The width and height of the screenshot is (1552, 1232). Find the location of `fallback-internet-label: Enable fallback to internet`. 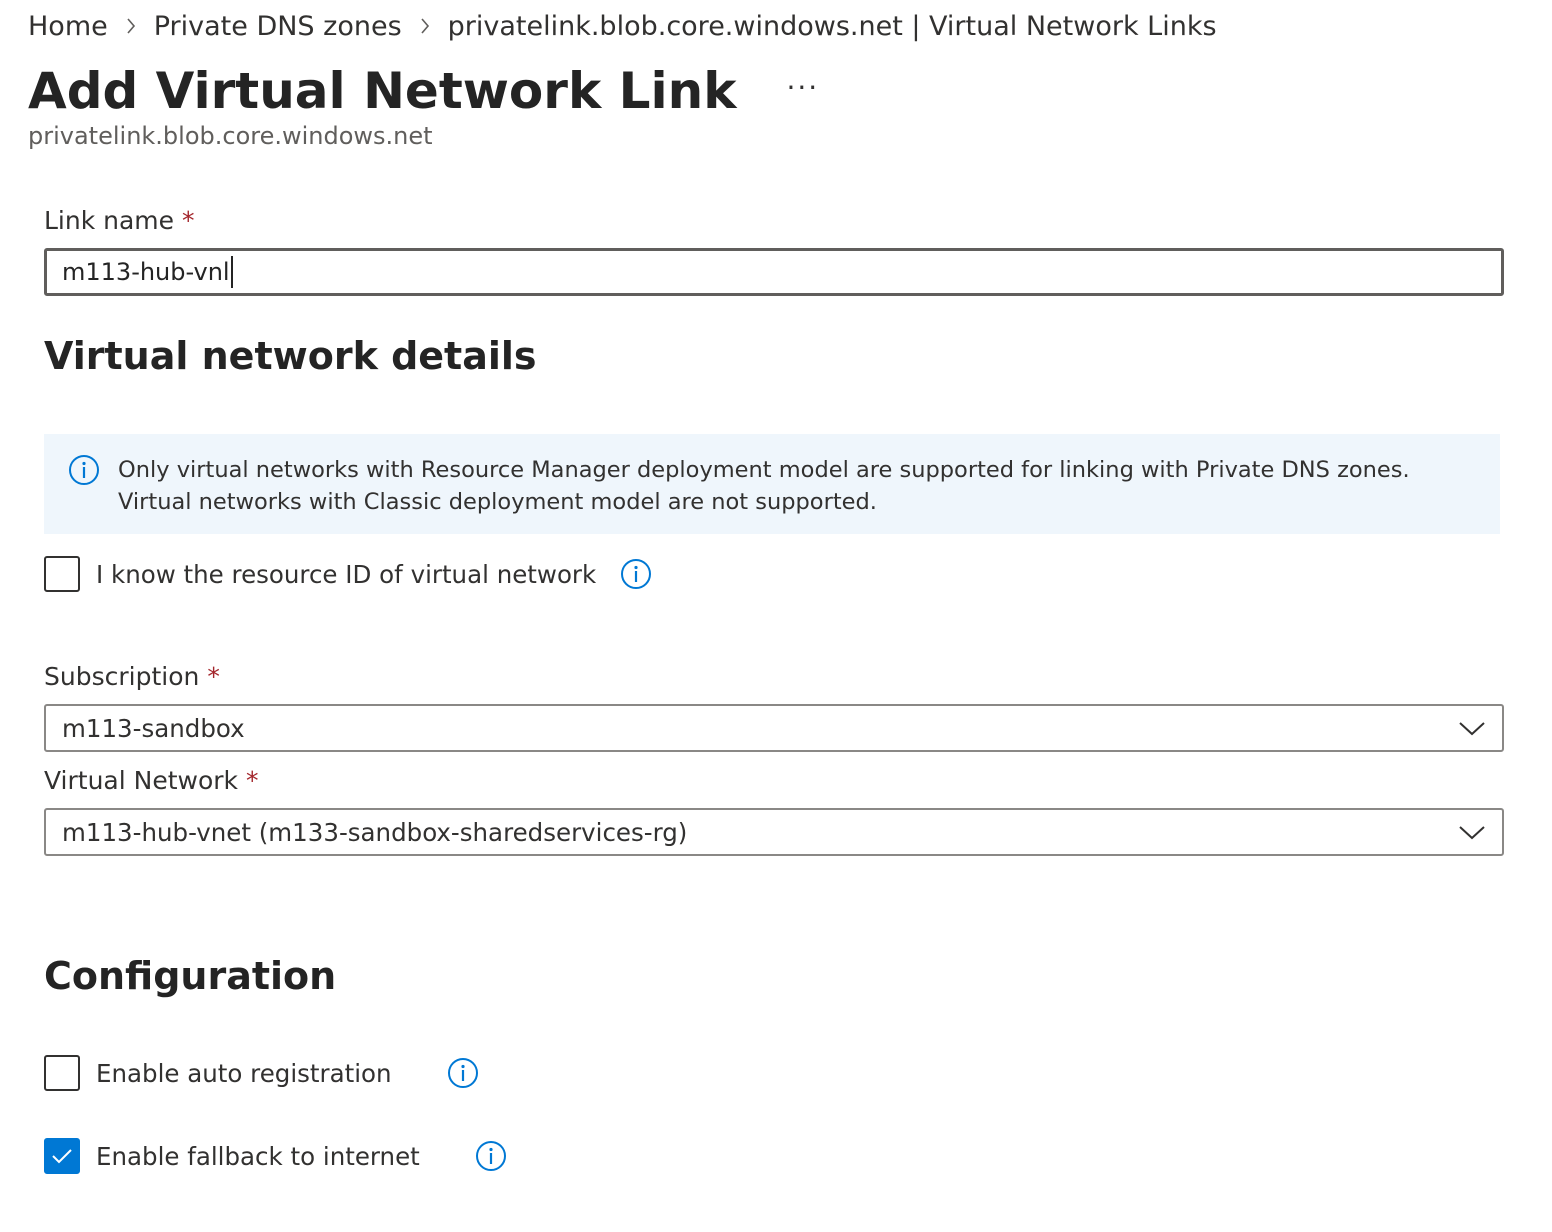

fallback-internet-label: Enable fallback to internet is located at coordinates (258, 1156).